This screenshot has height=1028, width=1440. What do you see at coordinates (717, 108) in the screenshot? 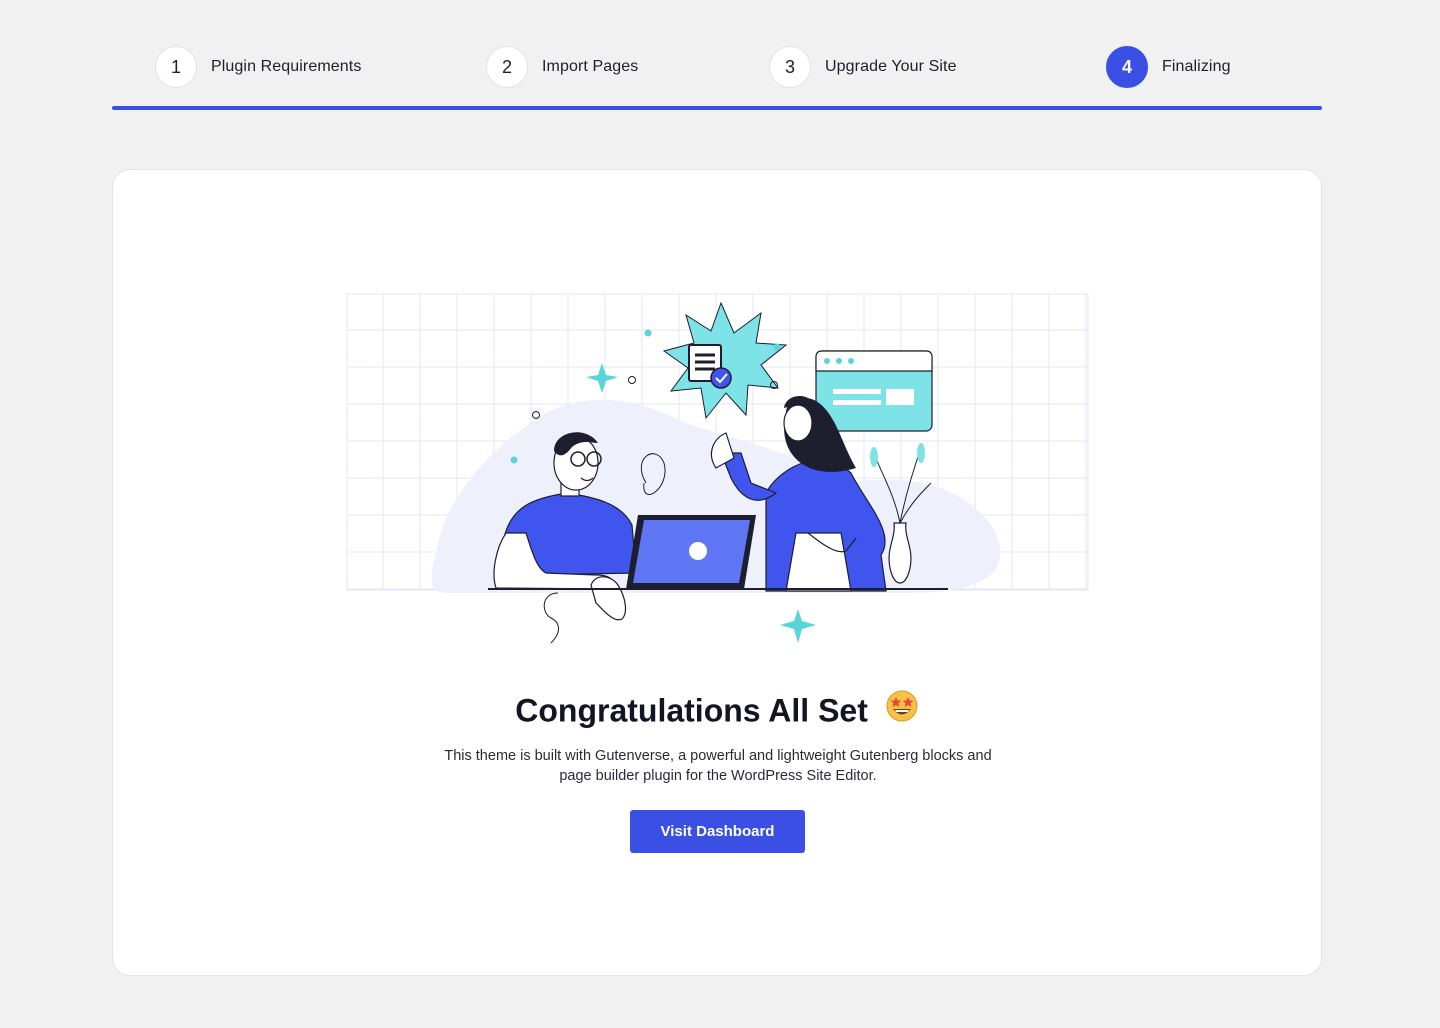
I see `progress-bar` at bounding box center [717, 108].